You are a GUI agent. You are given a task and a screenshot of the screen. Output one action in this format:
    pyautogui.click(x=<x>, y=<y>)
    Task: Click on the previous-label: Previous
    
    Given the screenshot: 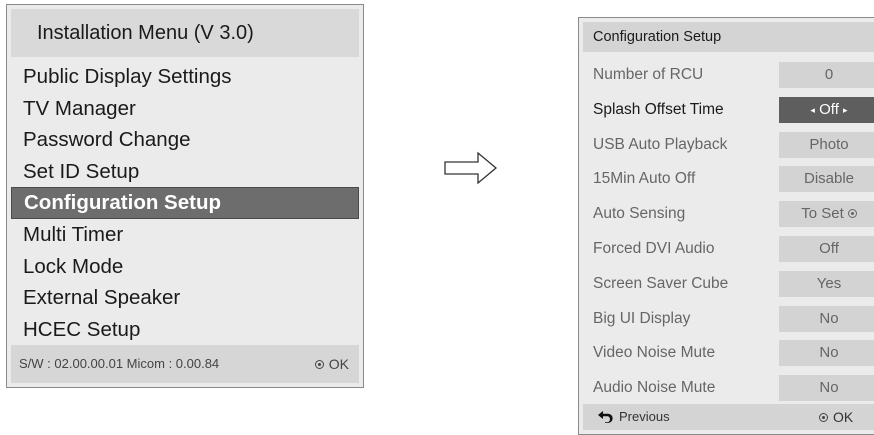 What is the action you would take?
    pyautogui.click(x=644, y=416)
    